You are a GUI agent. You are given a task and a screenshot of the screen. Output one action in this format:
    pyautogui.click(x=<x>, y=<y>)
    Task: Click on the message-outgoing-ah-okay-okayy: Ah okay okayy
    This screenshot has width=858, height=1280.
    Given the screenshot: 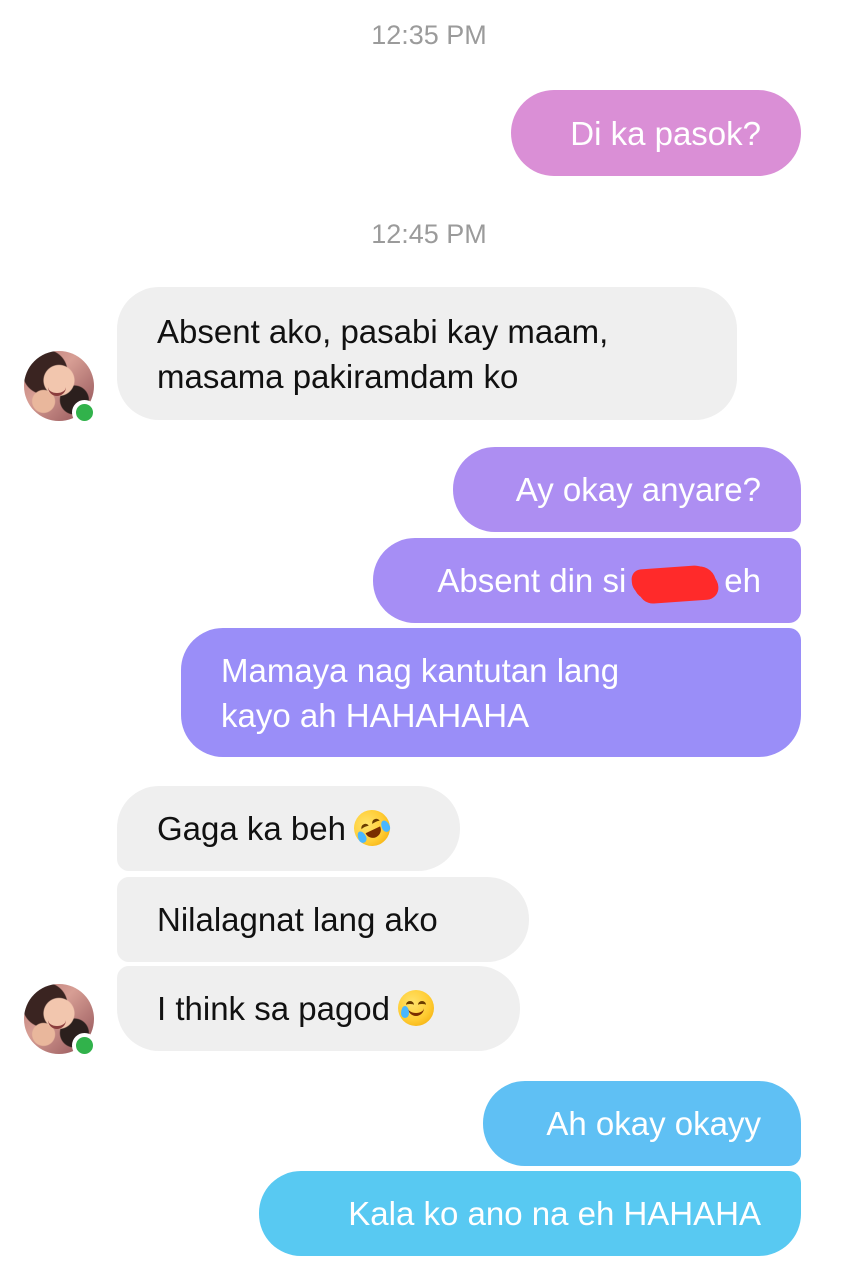 What is the action you would take?
    pyautogui.click(x=642, y=1123)
    